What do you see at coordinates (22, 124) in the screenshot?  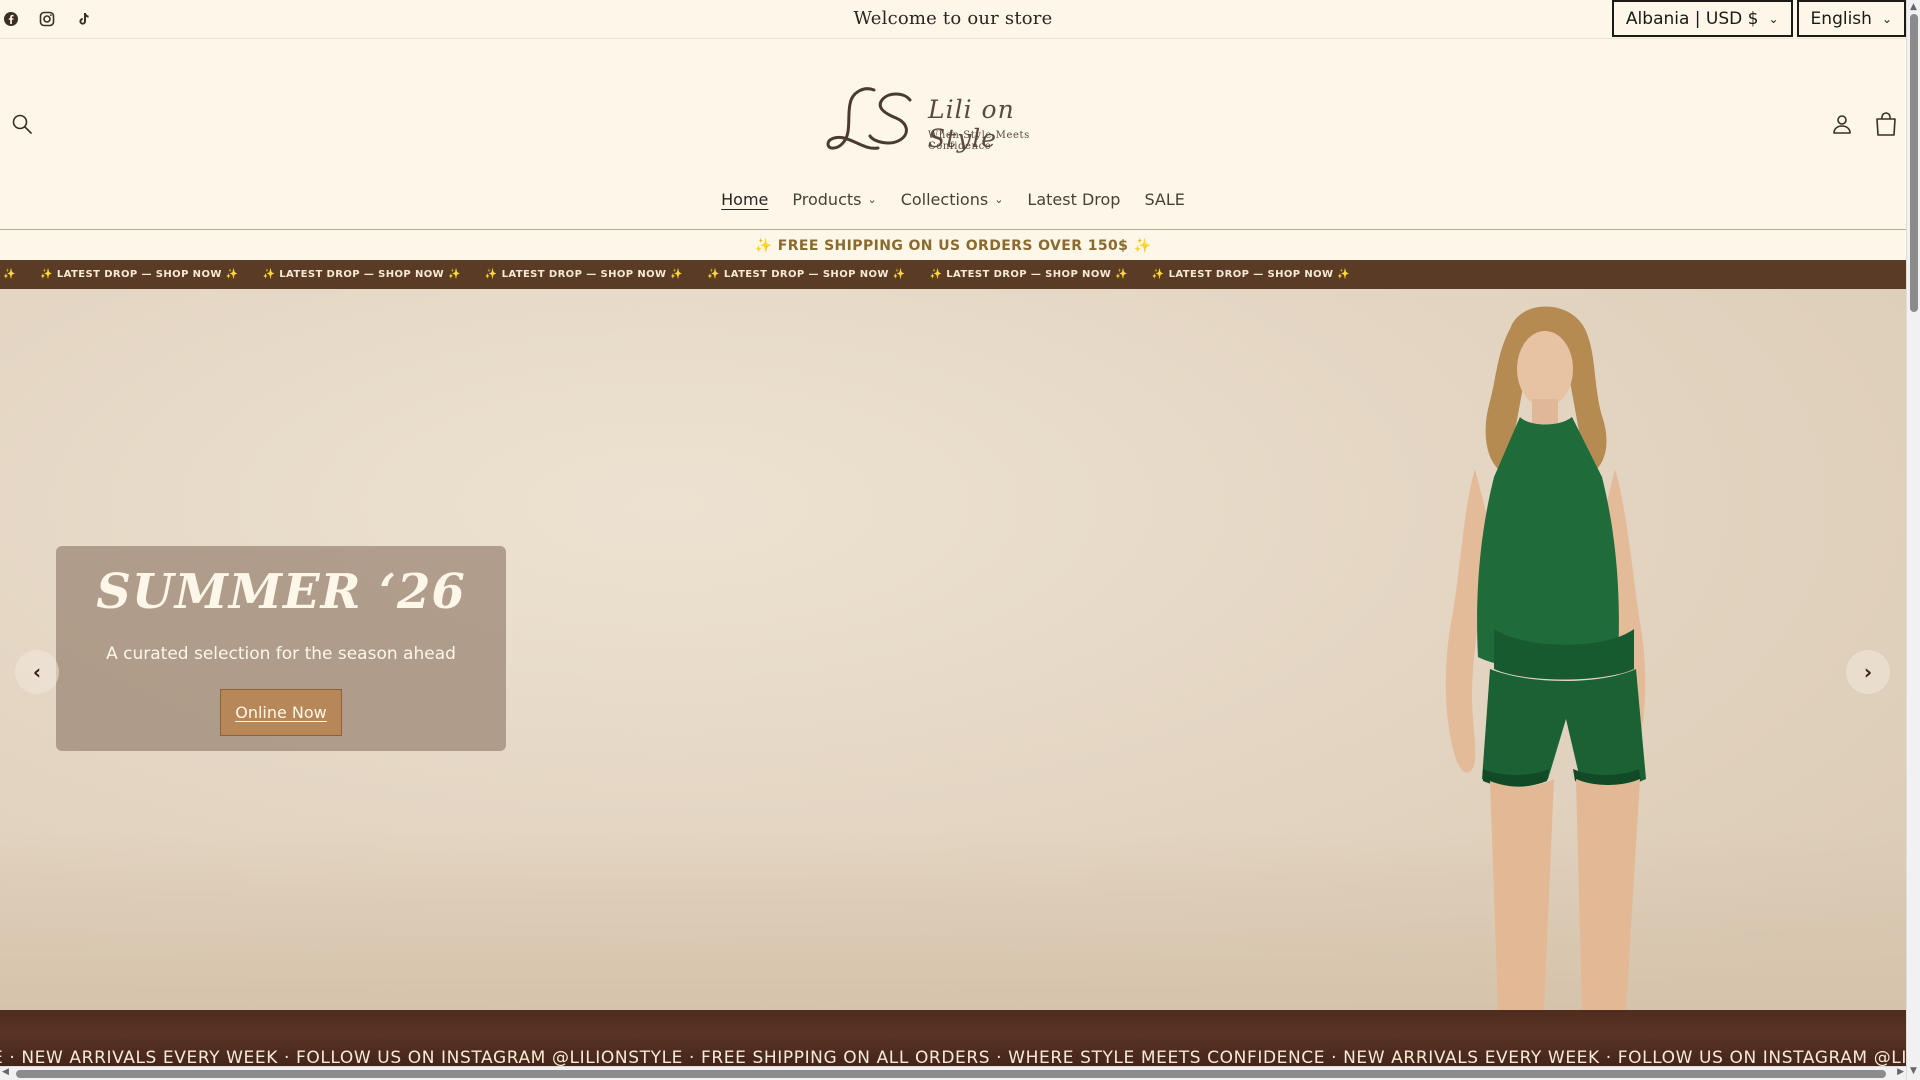 I see `search-icon` at bounding box center [22, 124].